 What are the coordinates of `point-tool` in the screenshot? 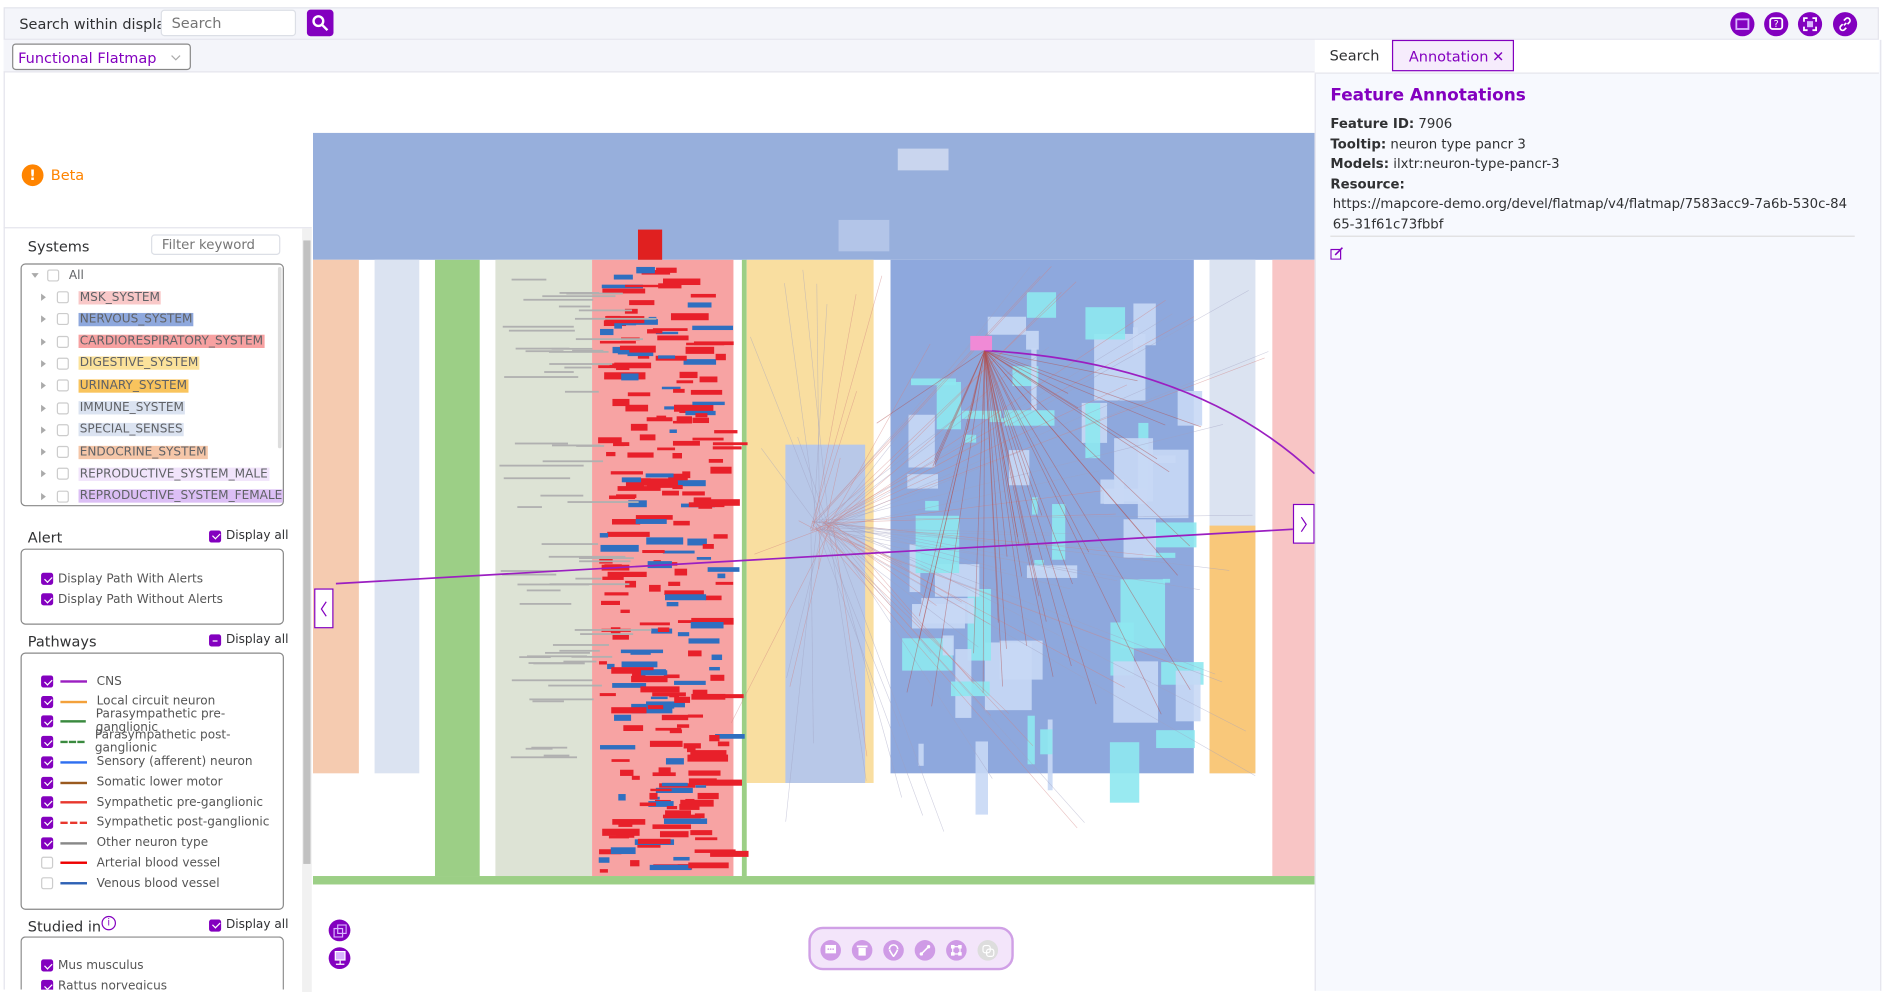 It's located at (893, 950).